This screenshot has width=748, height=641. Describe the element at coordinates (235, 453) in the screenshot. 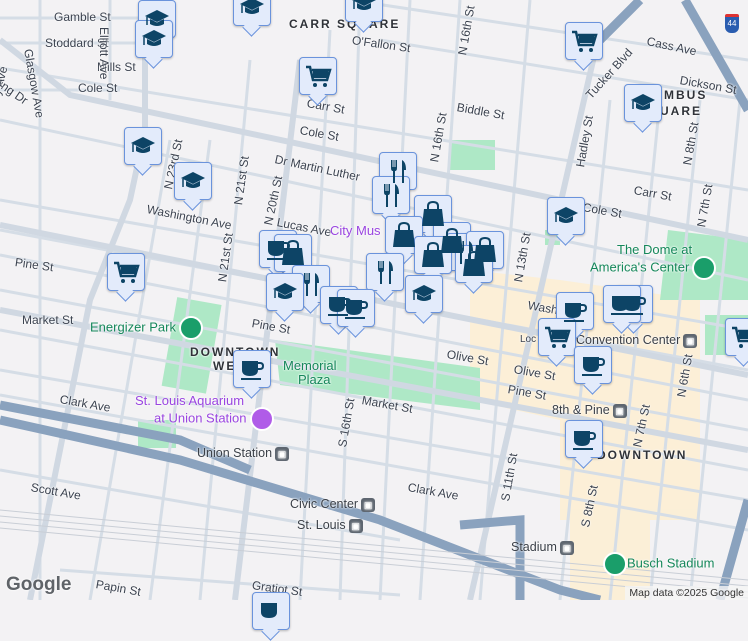

I see `transit-label: Union Station` at that location.